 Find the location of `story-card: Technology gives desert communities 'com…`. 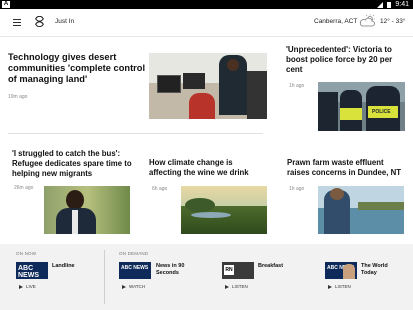

story-card: Technology gives desert communities 'com… is located at coordinates (78, 68).